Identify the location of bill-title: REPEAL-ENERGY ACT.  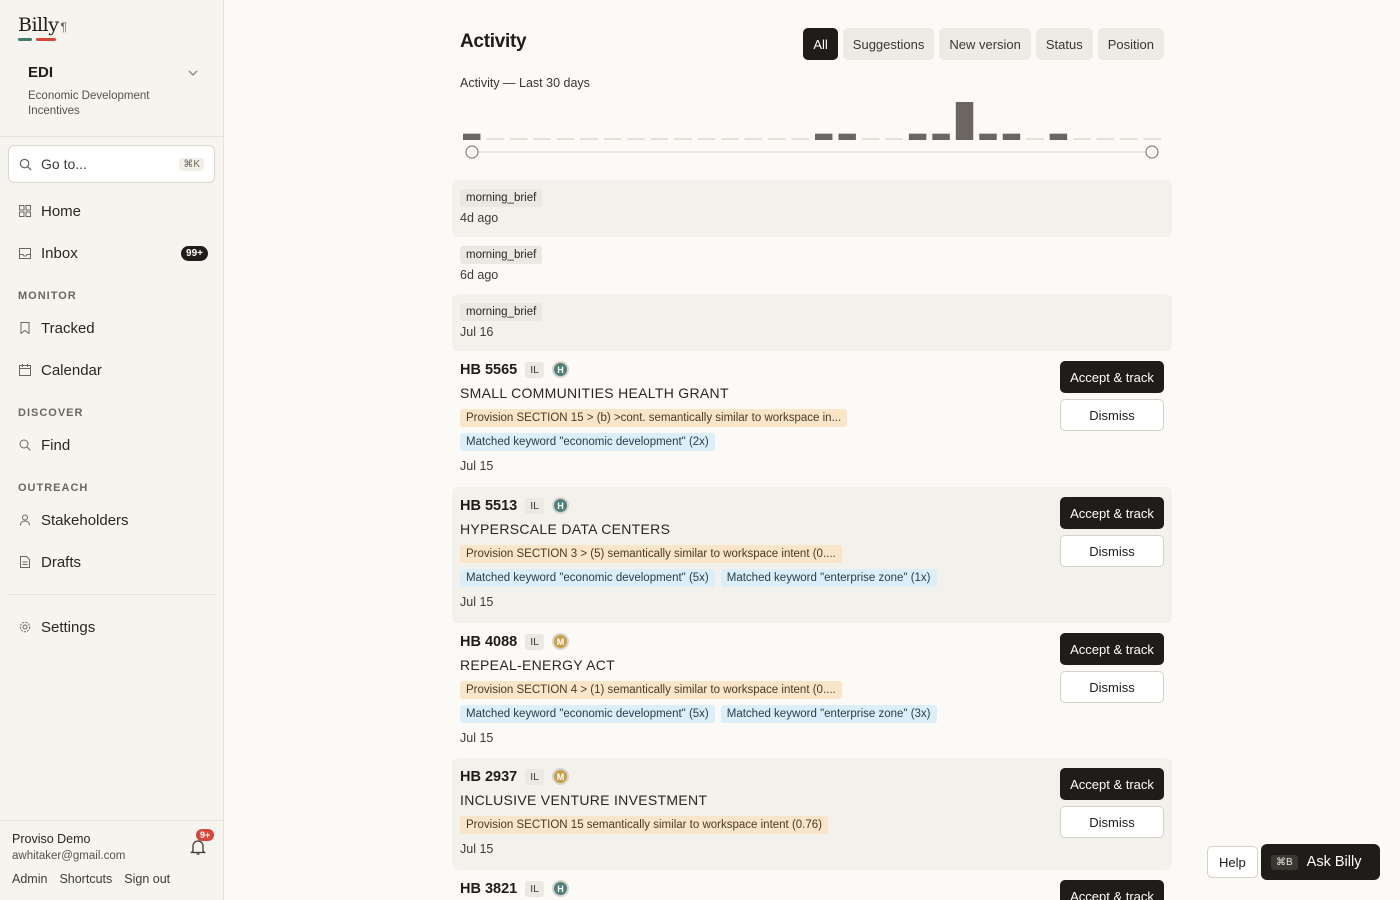
(537, 665).